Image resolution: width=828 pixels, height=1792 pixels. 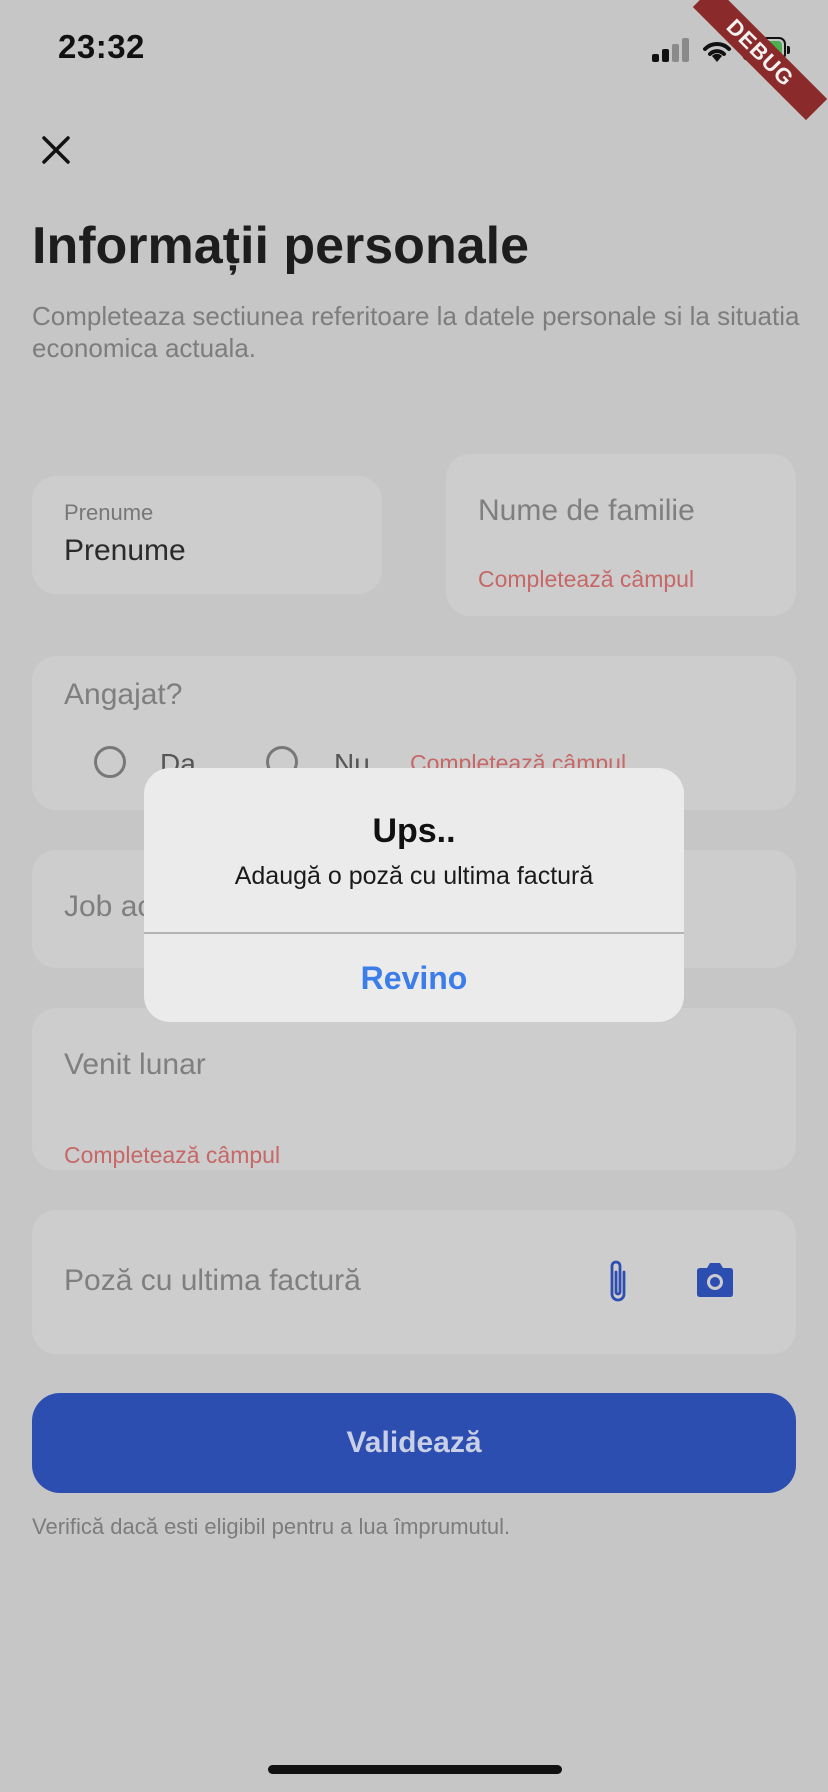 What do you see at coordinates (109, 512) in the screenshot?
I see `first-name-label: Prenume` at bounding box center [109, 512].